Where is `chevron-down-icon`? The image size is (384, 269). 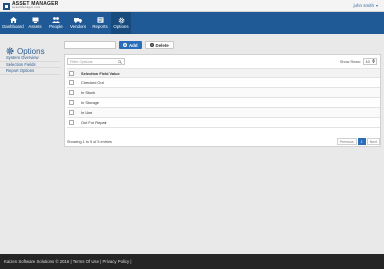 chevron-down-icon is located at coordinates (377, 5).